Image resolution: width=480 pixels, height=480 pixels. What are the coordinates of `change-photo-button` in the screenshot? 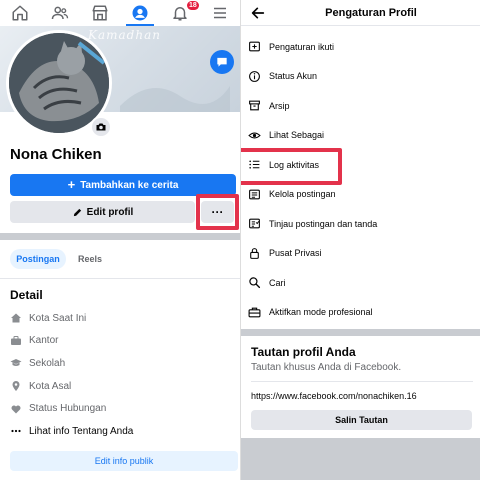 It's located at (101, 127).